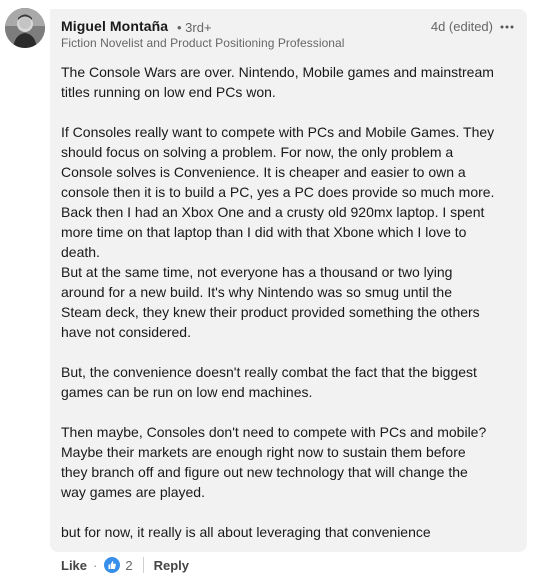 The image size is (540, 586). What do you see at coordinates (143, 565) in the screenshot?
I see `action-divider` at bounding box center [143, 565].